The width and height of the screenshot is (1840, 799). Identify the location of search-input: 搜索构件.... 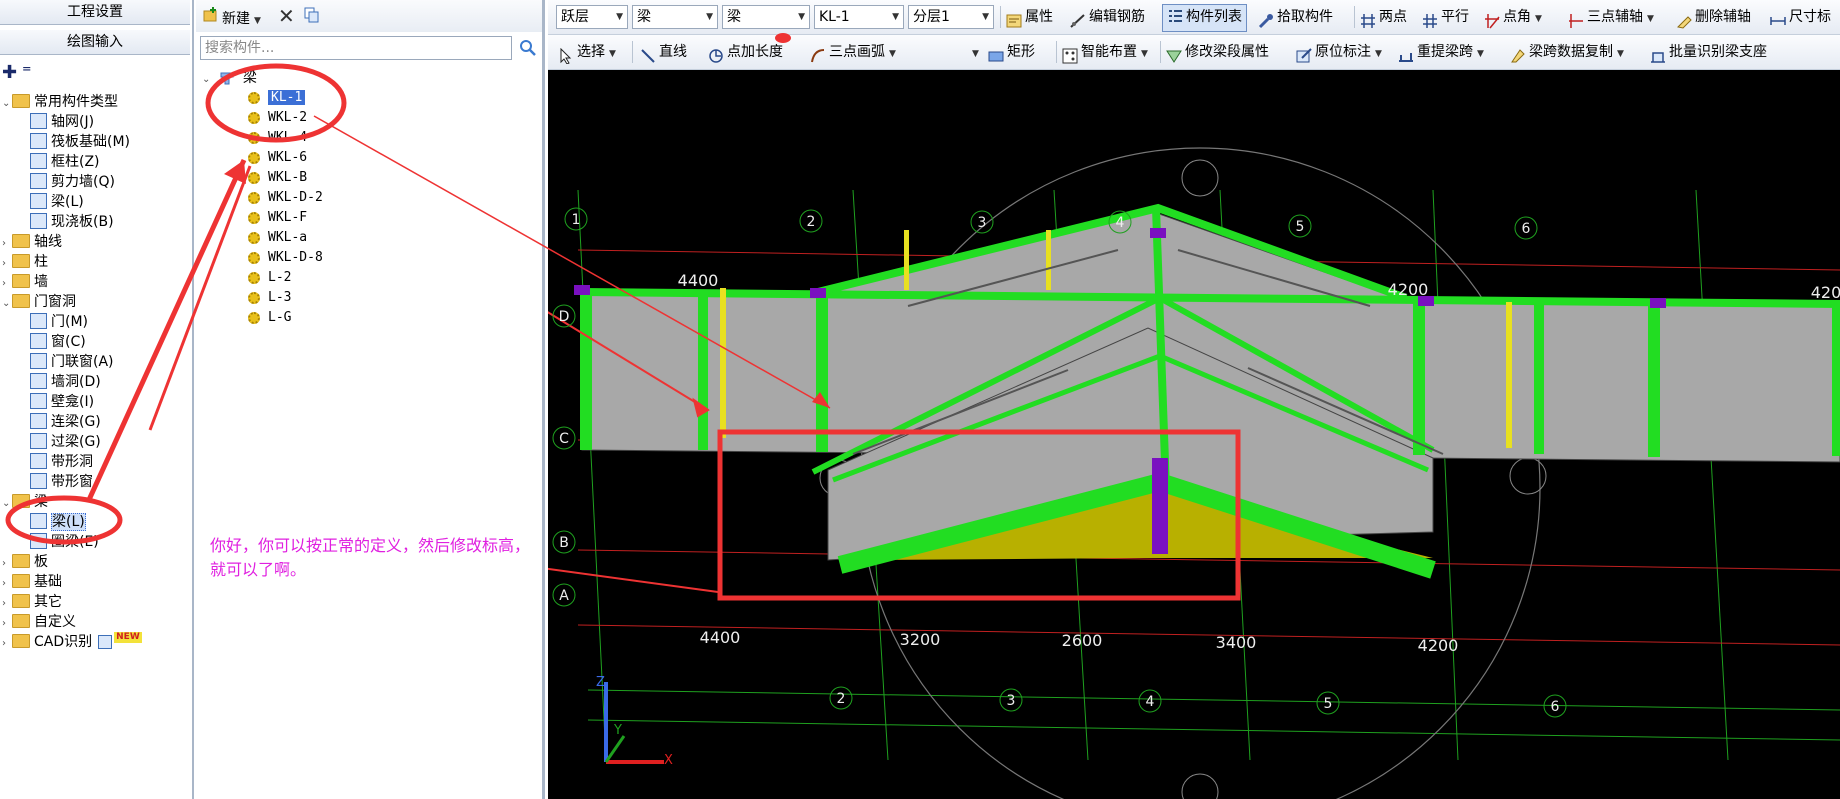
(356, 48).